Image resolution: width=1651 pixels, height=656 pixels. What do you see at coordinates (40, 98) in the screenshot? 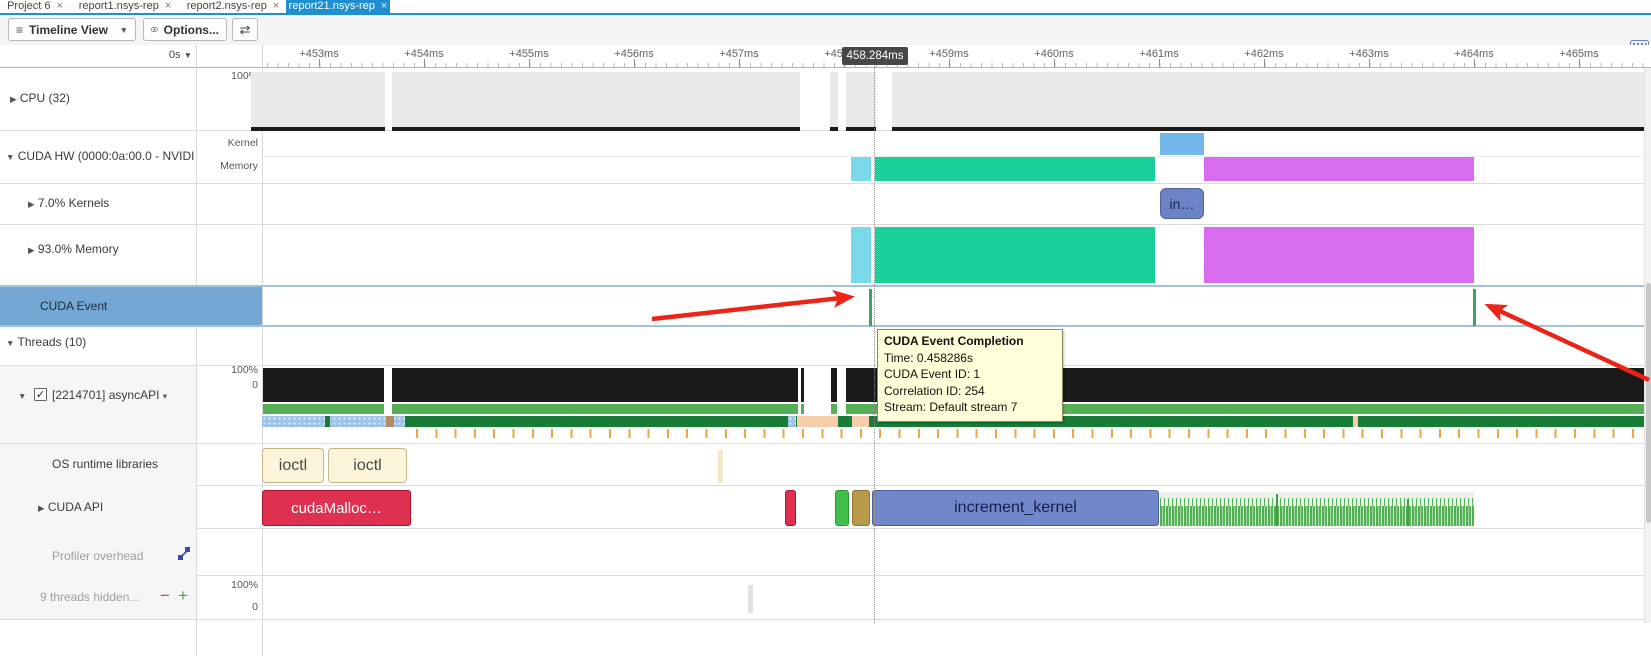
I see `row-cpu: ▶ CPU (32)` at bounding box center [40, 98].